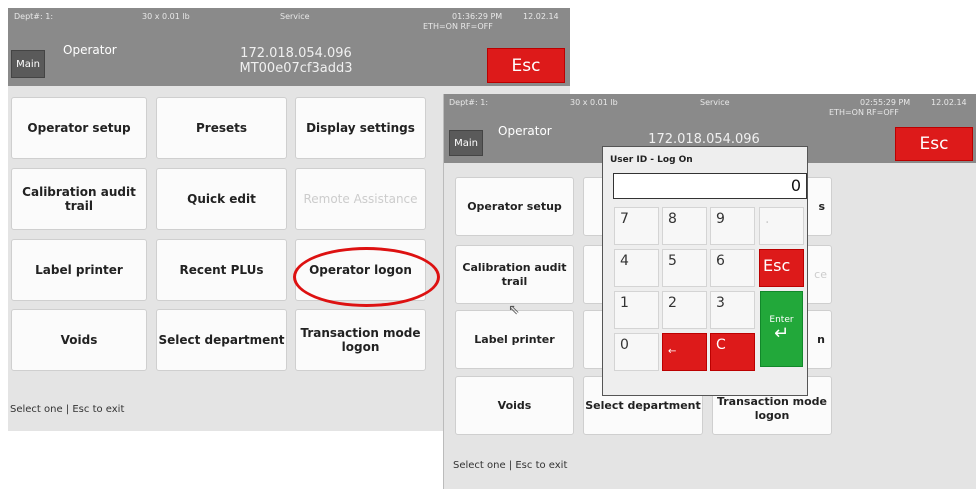  What do you see at coordinates (684, 268) in the screenshot?
I see `key-5: 5` at bounding box center [684, 268].